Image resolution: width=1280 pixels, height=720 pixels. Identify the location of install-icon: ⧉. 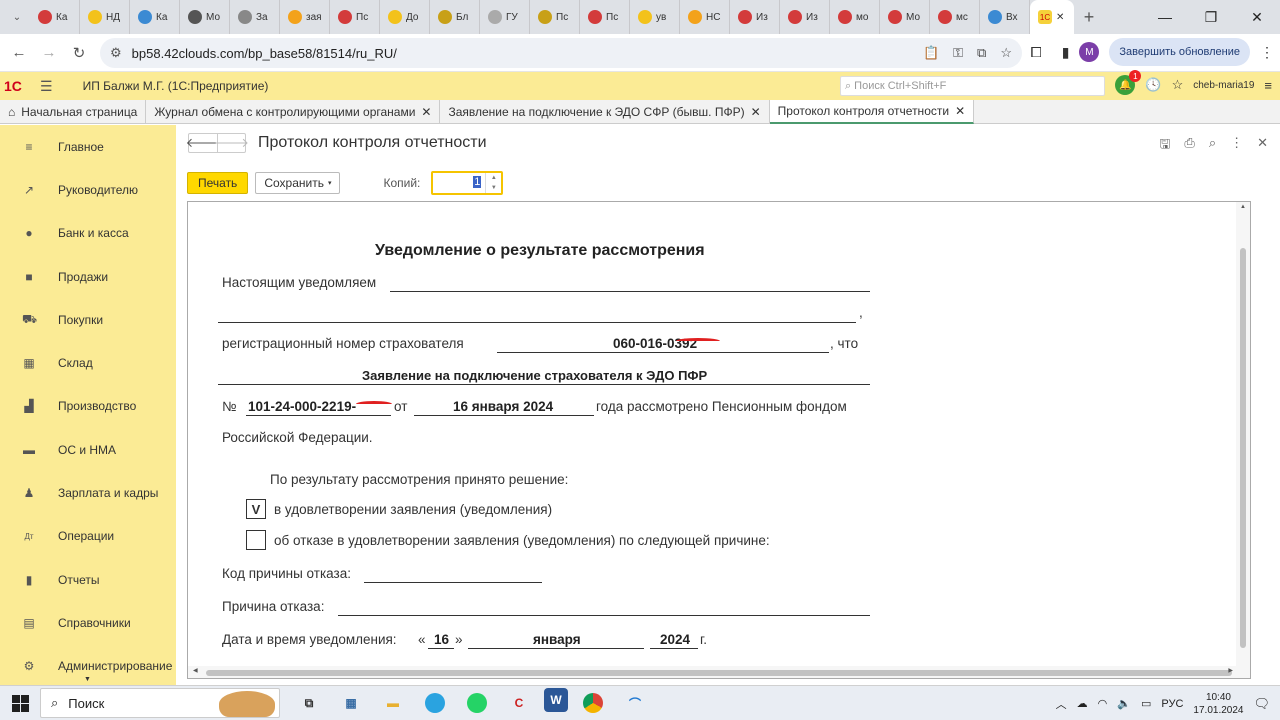
(981, 53).